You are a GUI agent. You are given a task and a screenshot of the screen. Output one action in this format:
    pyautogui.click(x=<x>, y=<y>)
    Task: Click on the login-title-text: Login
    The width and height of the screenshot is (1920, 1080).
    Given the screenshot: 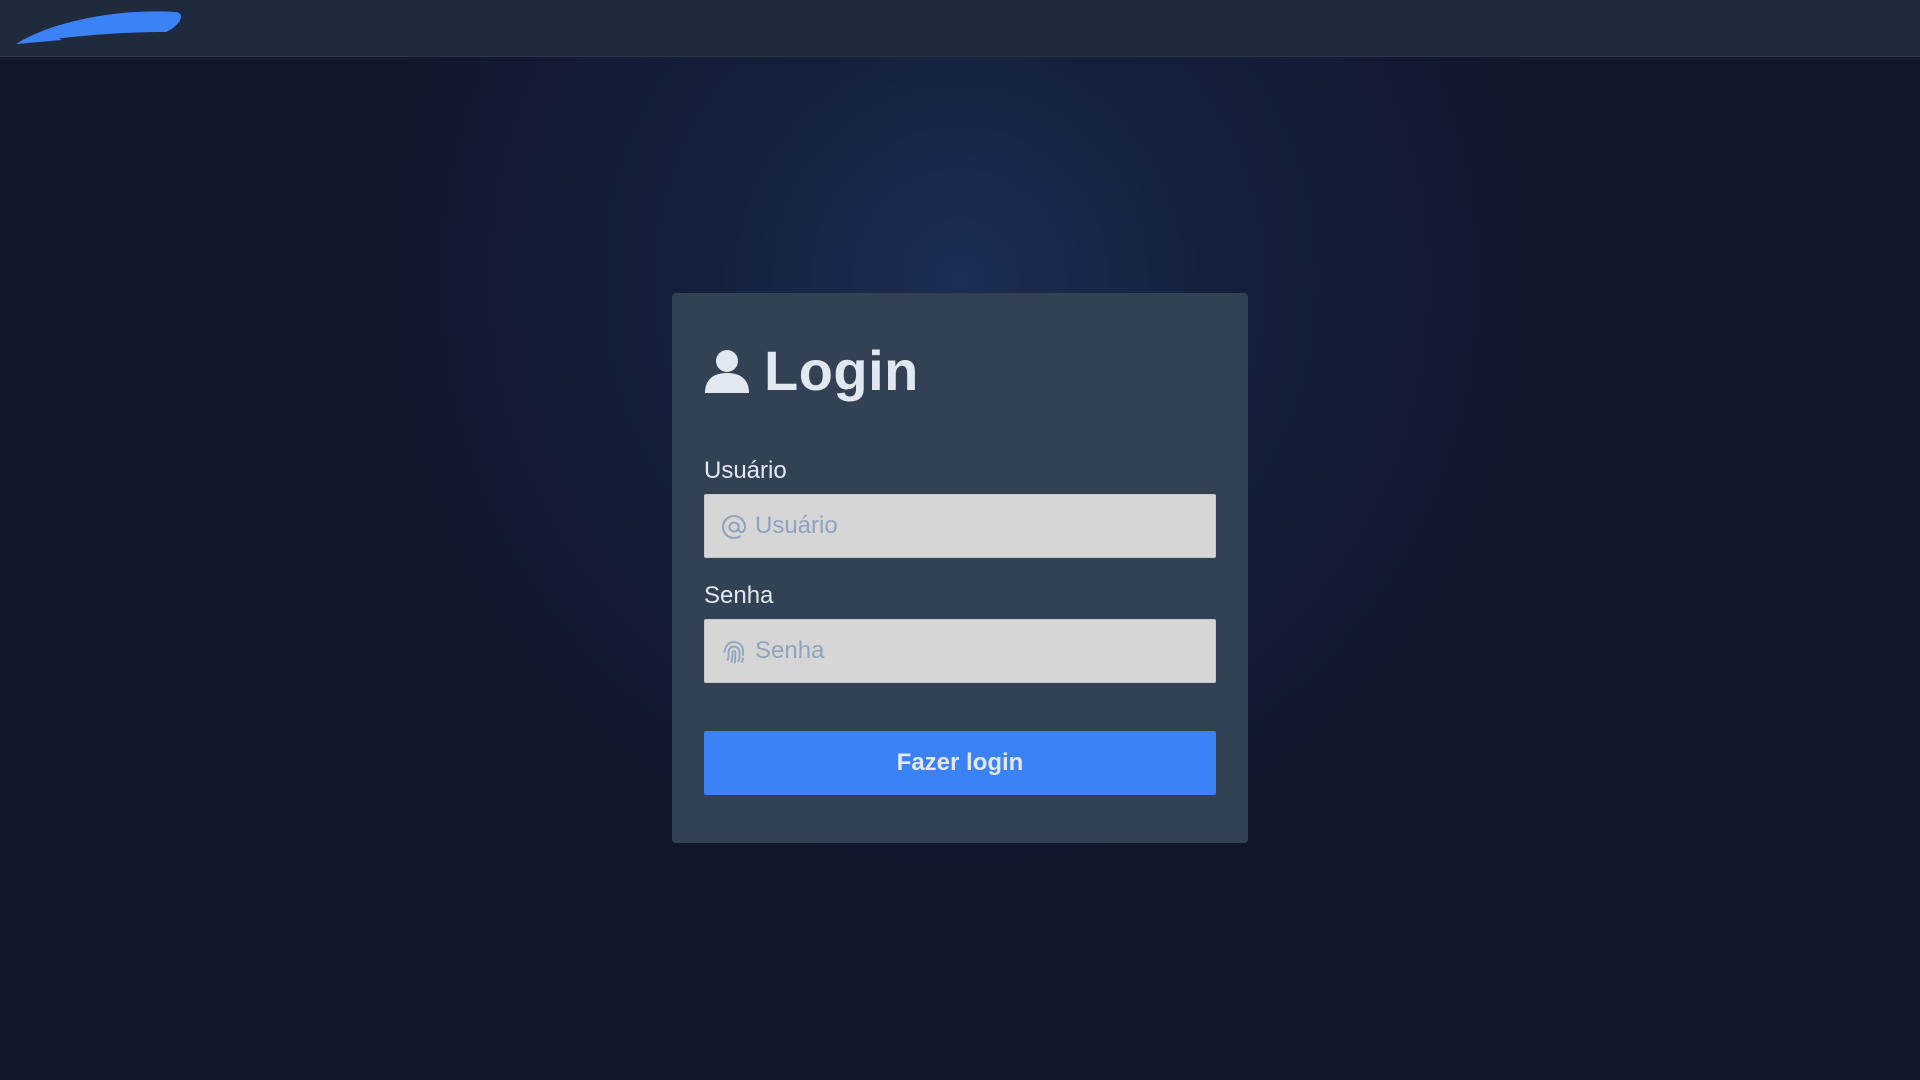 What is the action you would take?
    pyautogui.click(x=841, y=370)
    